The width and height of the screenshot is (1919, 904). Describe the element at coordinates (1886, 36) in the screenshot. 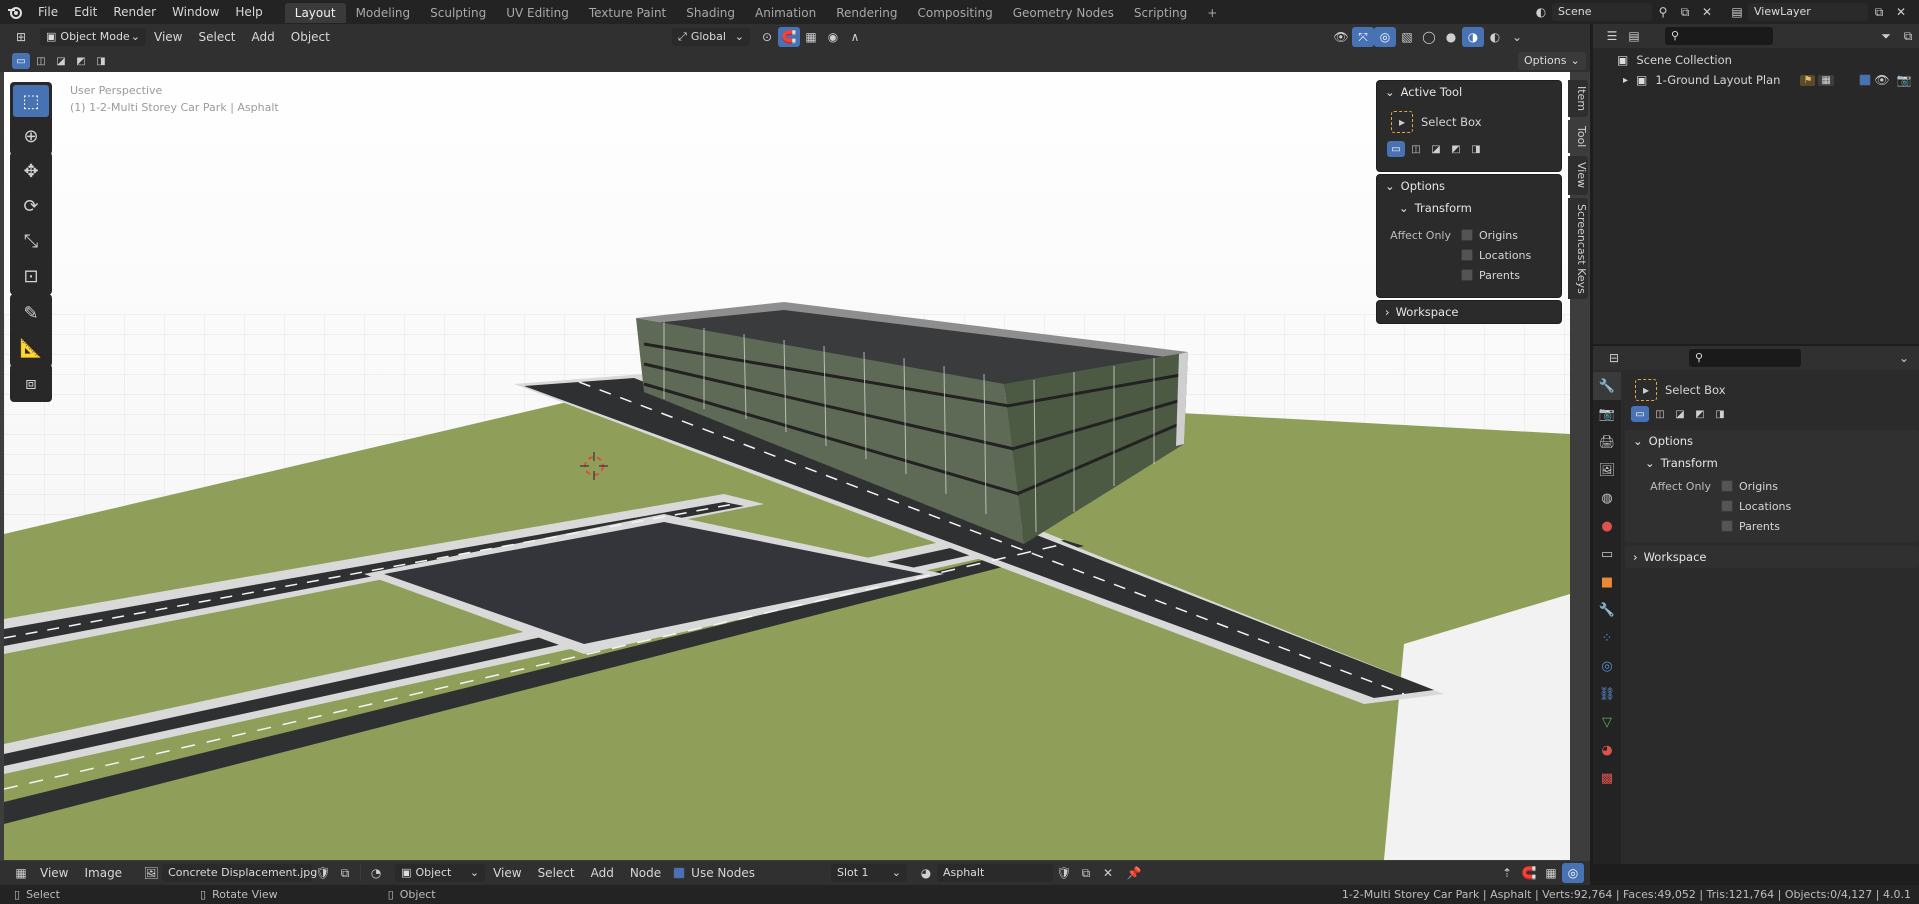

I see `filter-icon: ⏷` at that location.